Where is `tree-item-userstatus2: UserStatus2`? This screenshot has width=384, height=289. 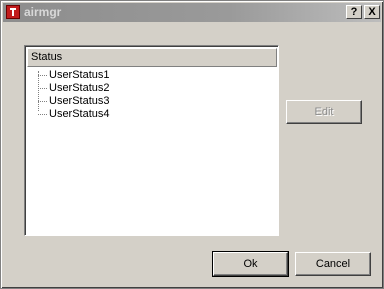 tree-item-userstatus2: UserStatus2 is located at coordinates (79, 88).